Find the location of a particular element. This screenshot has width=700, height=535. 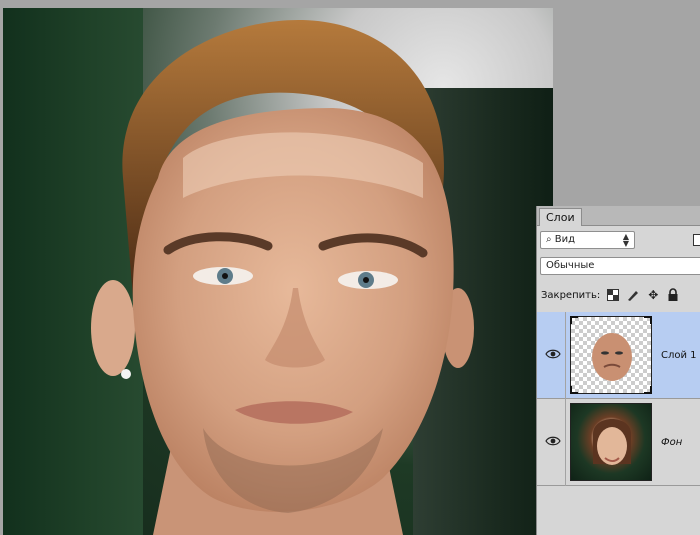

layer-row-1: Слой 1 is located at coordinates (618, 355).